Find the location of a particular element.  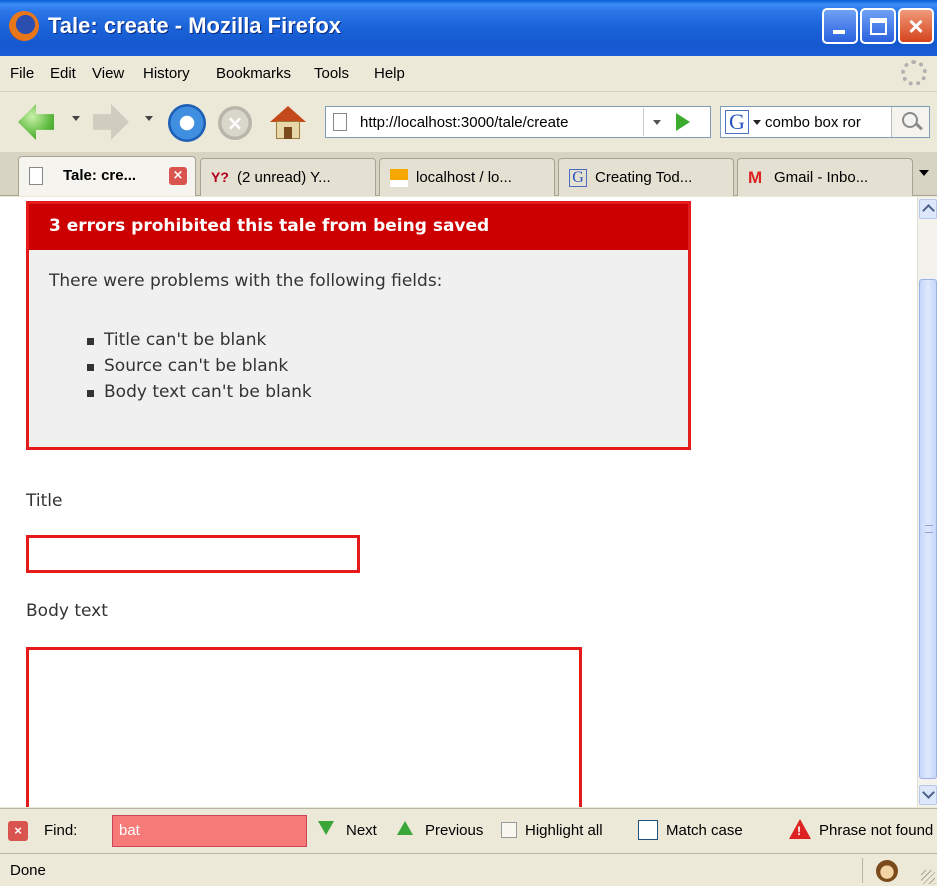

error-item: Title can't be blank is located at coordinates (199, 343).